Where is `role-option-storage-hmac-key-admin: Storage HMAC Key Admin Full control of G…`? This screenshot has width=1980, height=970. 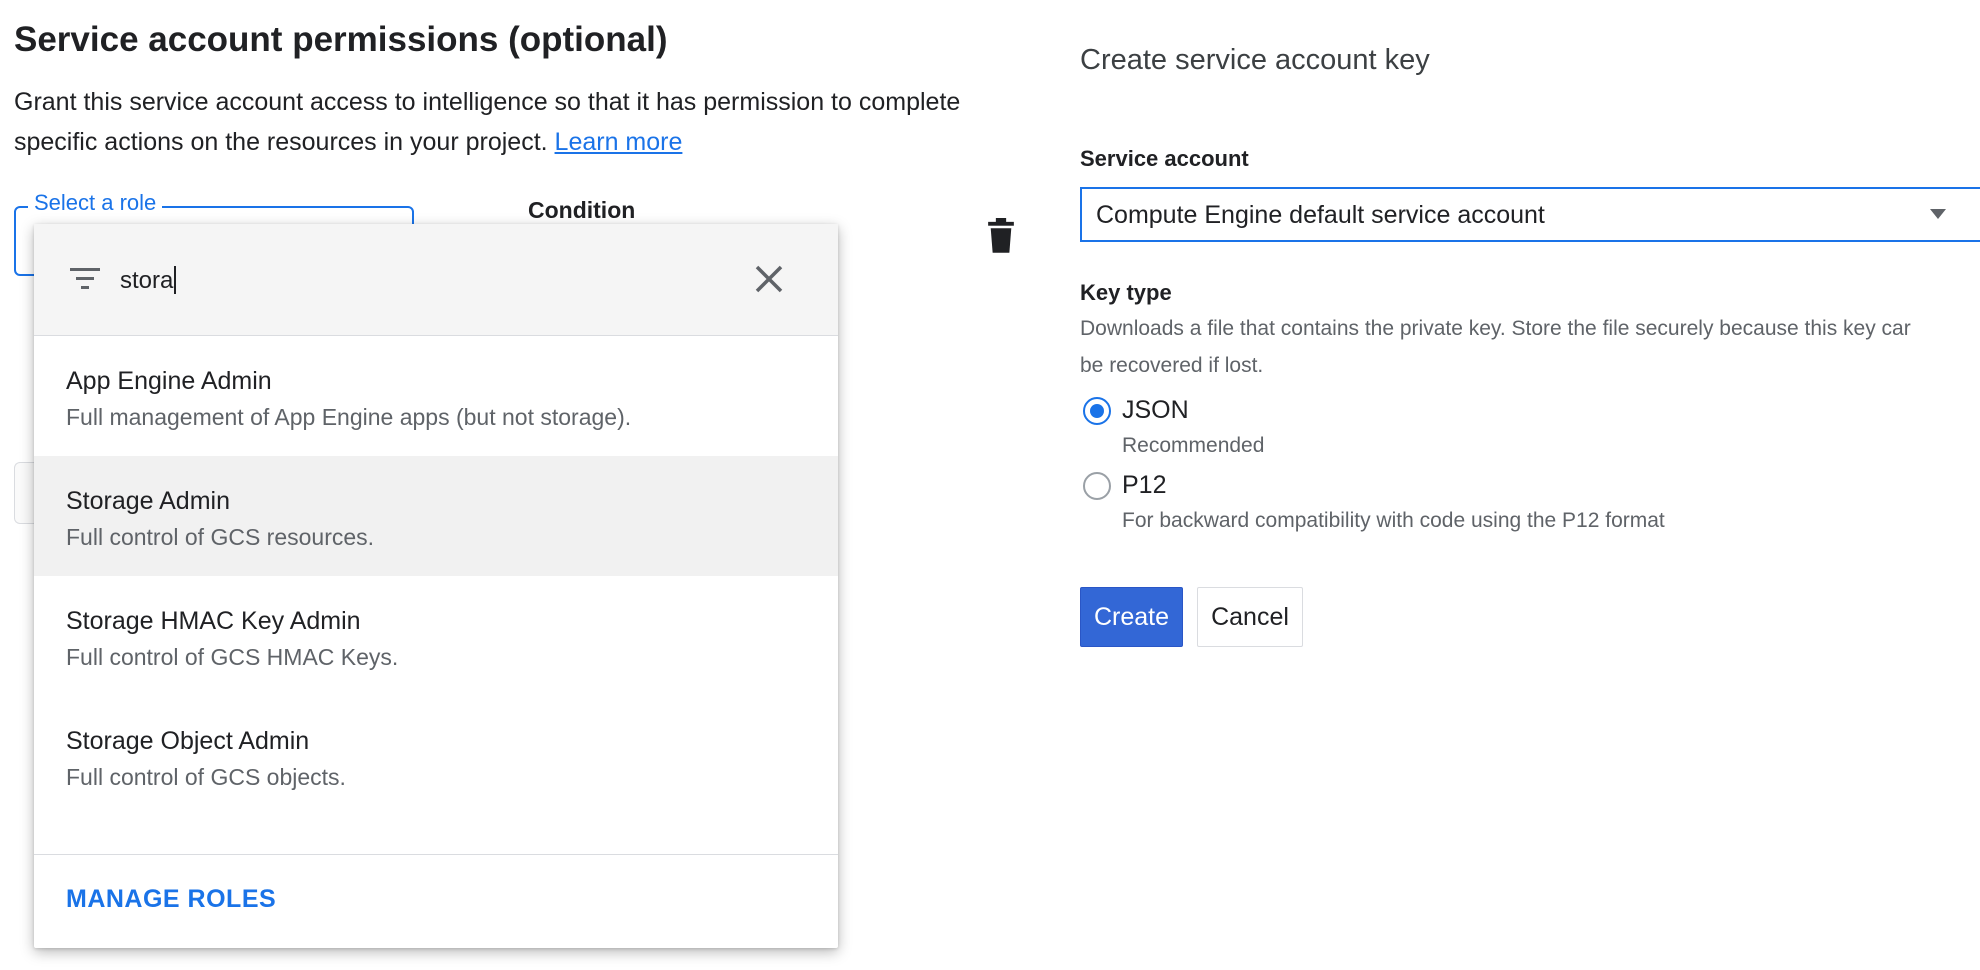 role-option-storage-hmac-key-admin: Storage HMAC Key Admin Full control of G… is located at coordinates (436, 636).